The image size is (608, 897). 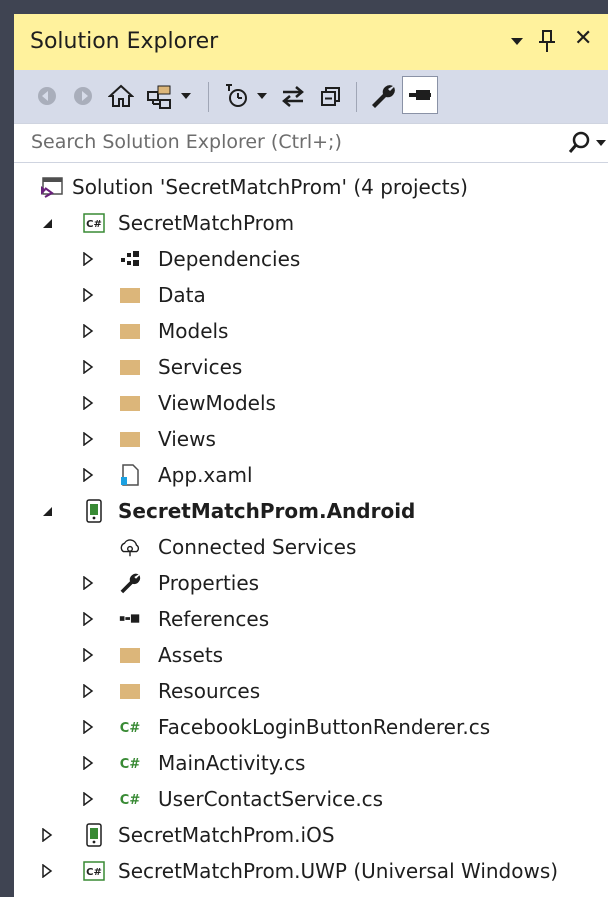 What do you see at coordinates (193, 331) in the screenshot?
I see `tree-item-label: Models` at bounding box center [193, 331].